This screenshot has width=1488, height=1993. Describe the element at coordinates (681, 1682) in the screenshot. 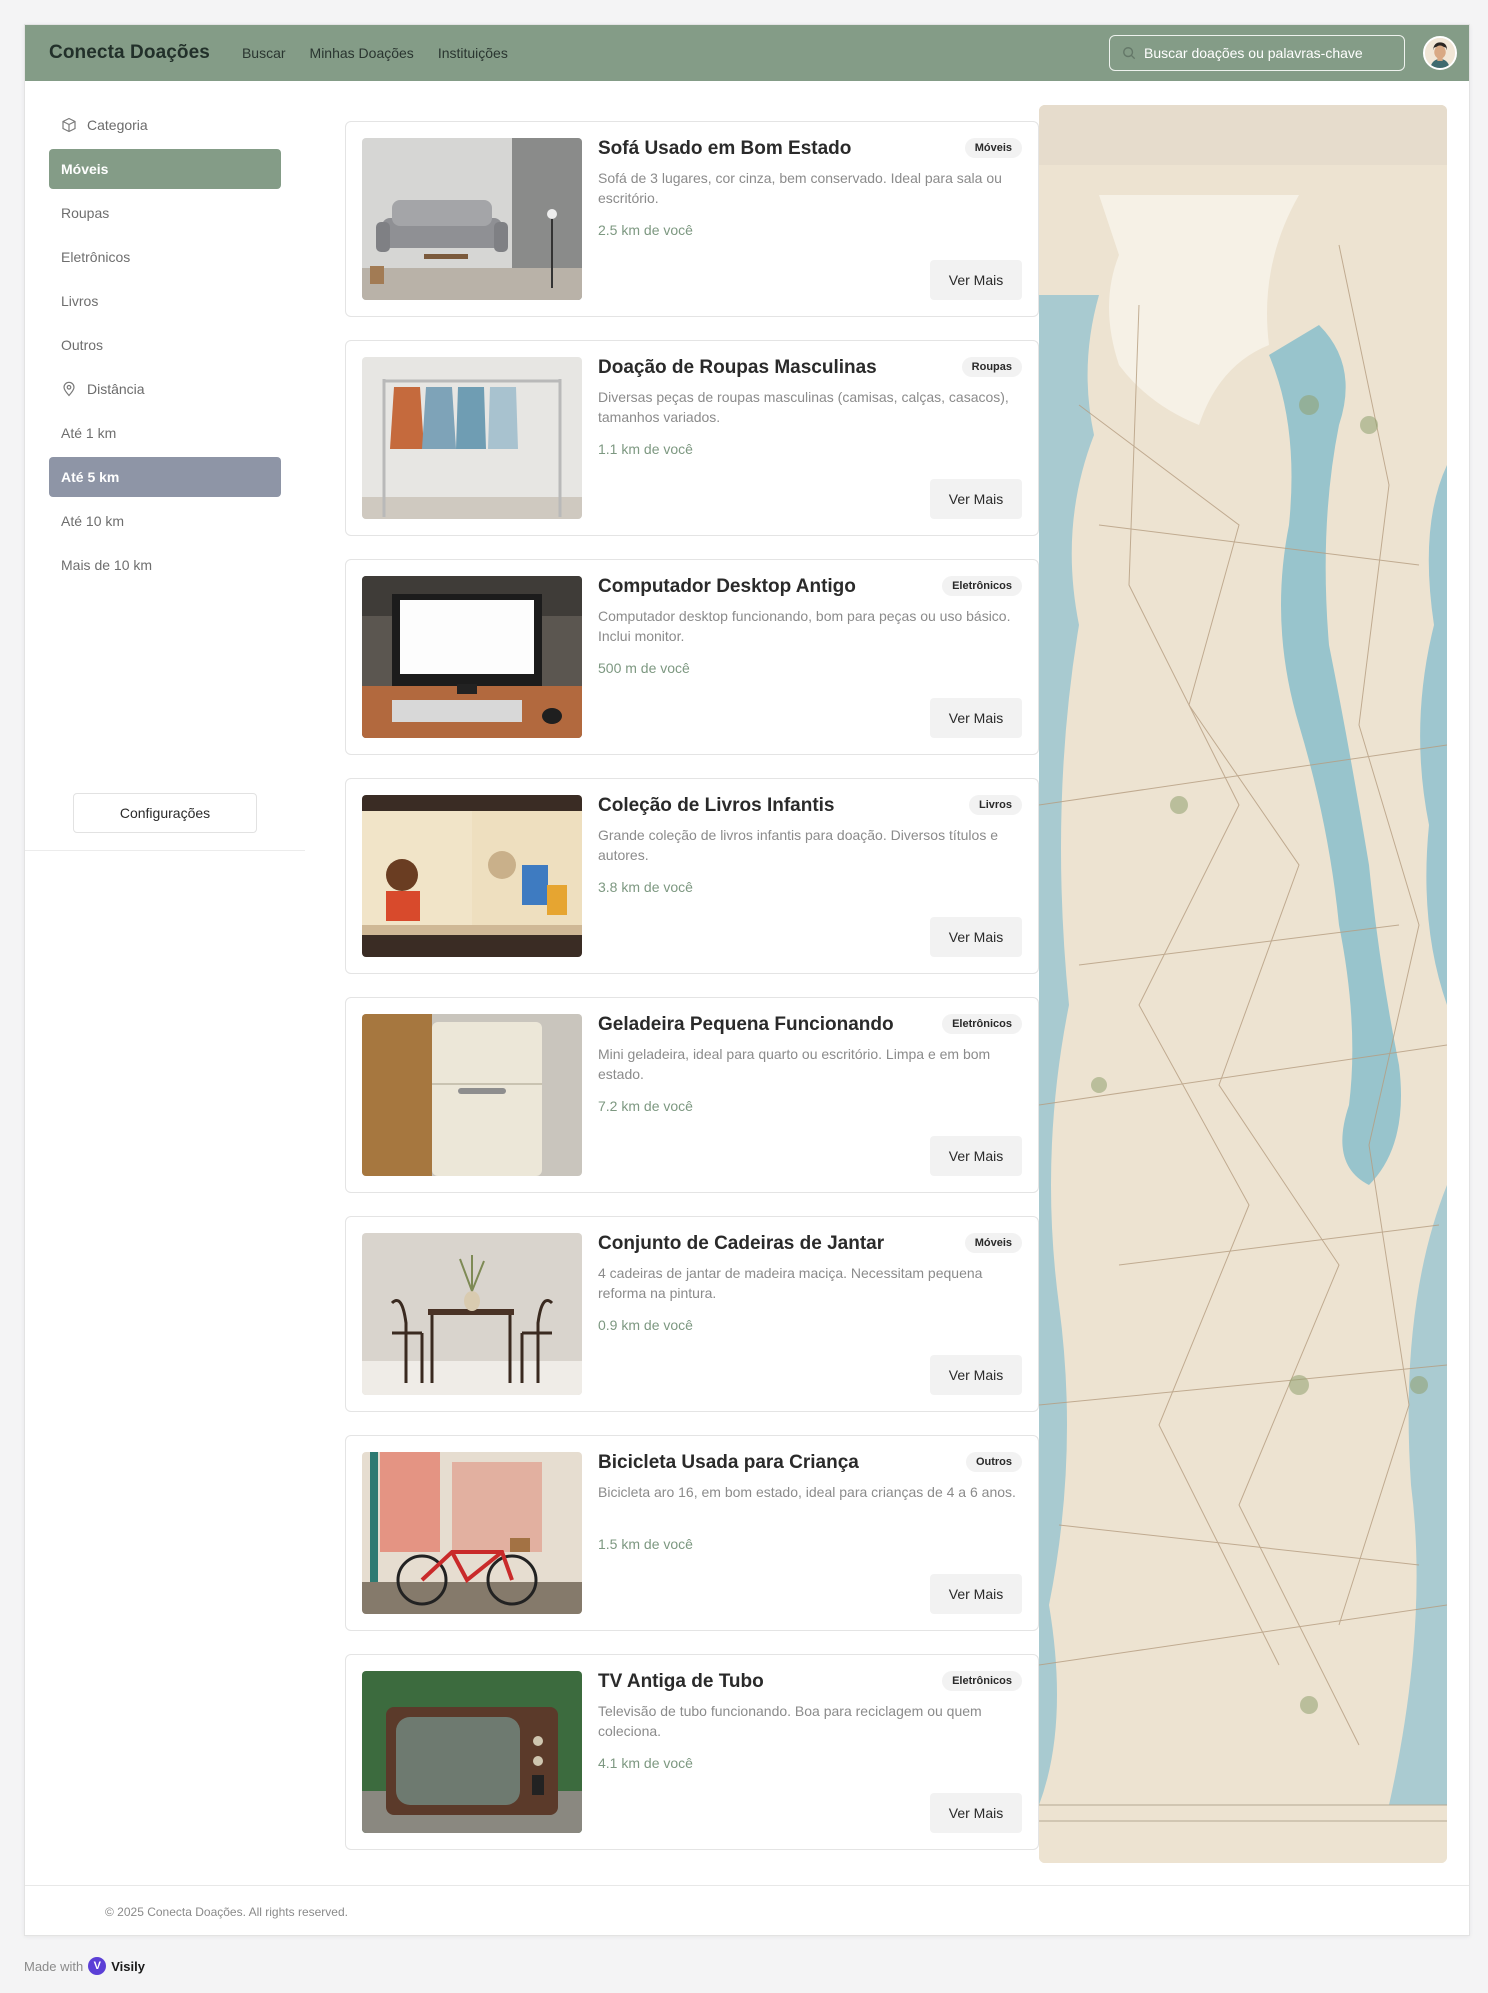

I see `listing-title: TV Antiga de Tubo` at that location.